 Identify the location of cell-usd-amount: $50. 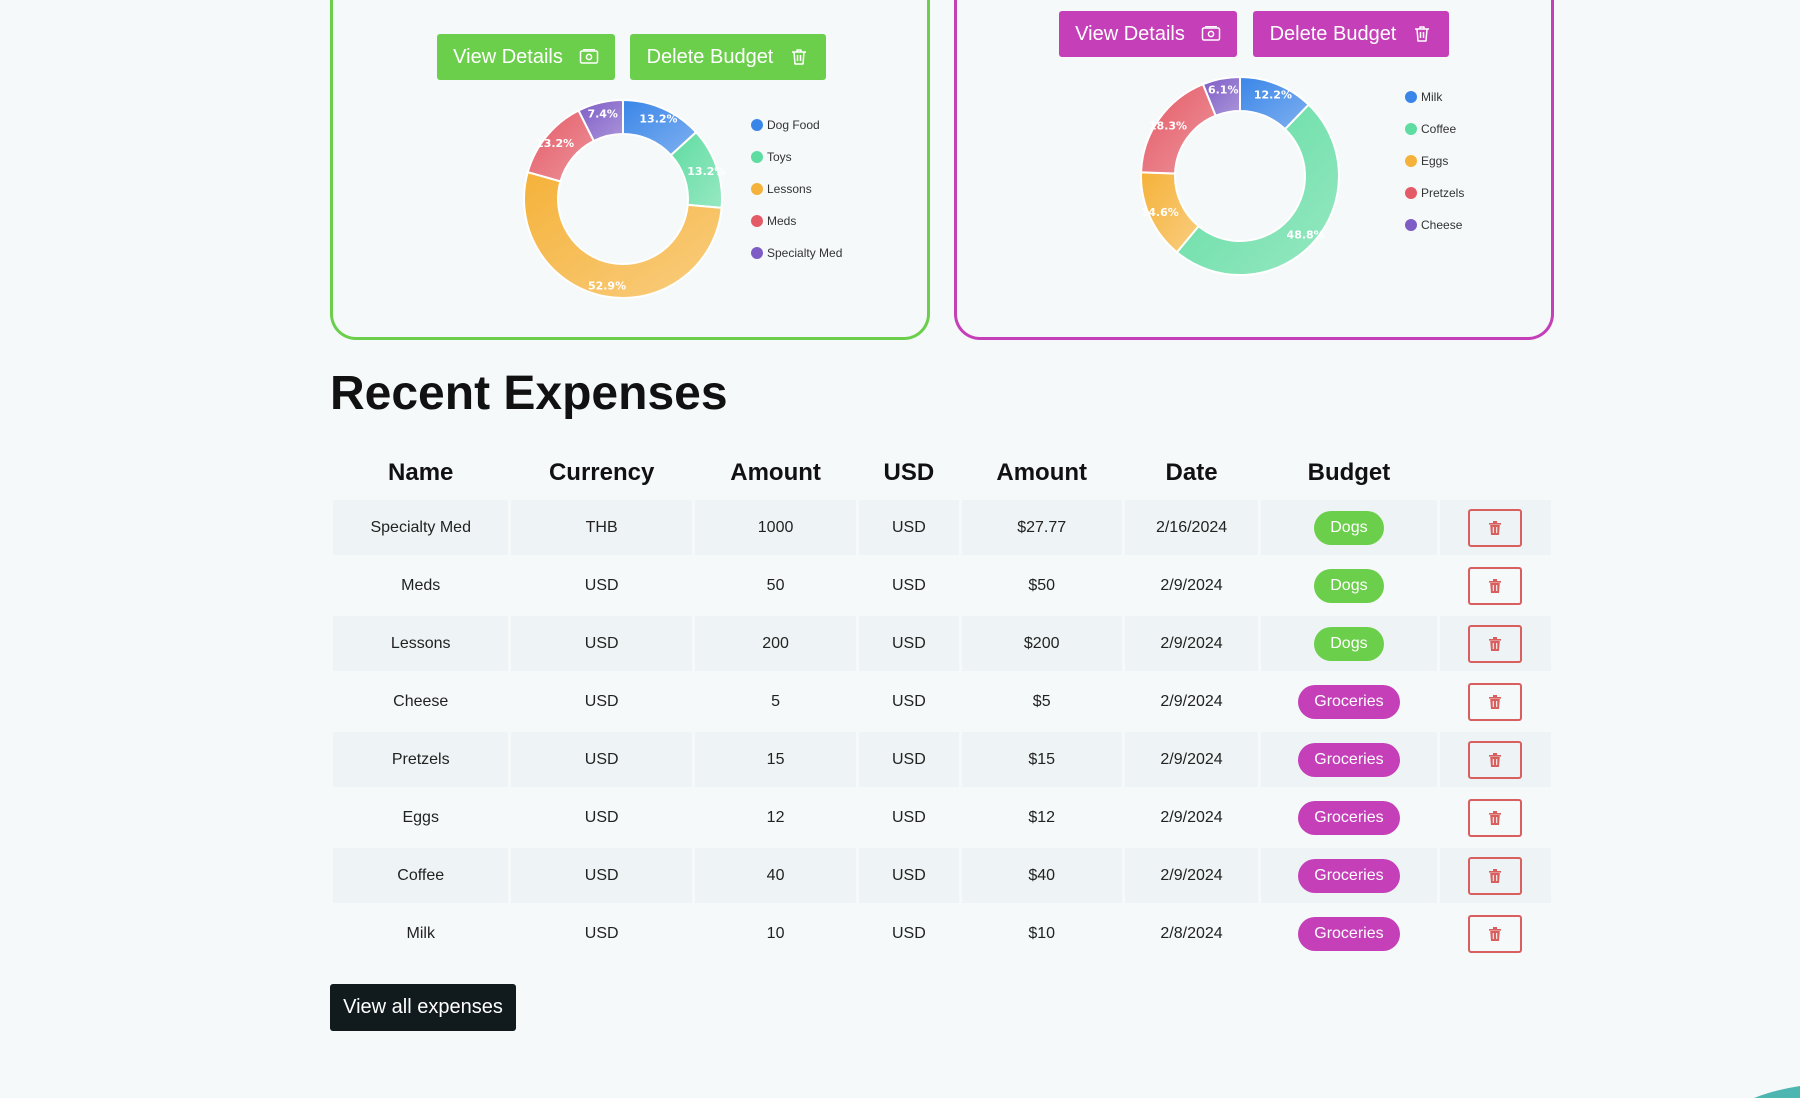
(1041, 585).